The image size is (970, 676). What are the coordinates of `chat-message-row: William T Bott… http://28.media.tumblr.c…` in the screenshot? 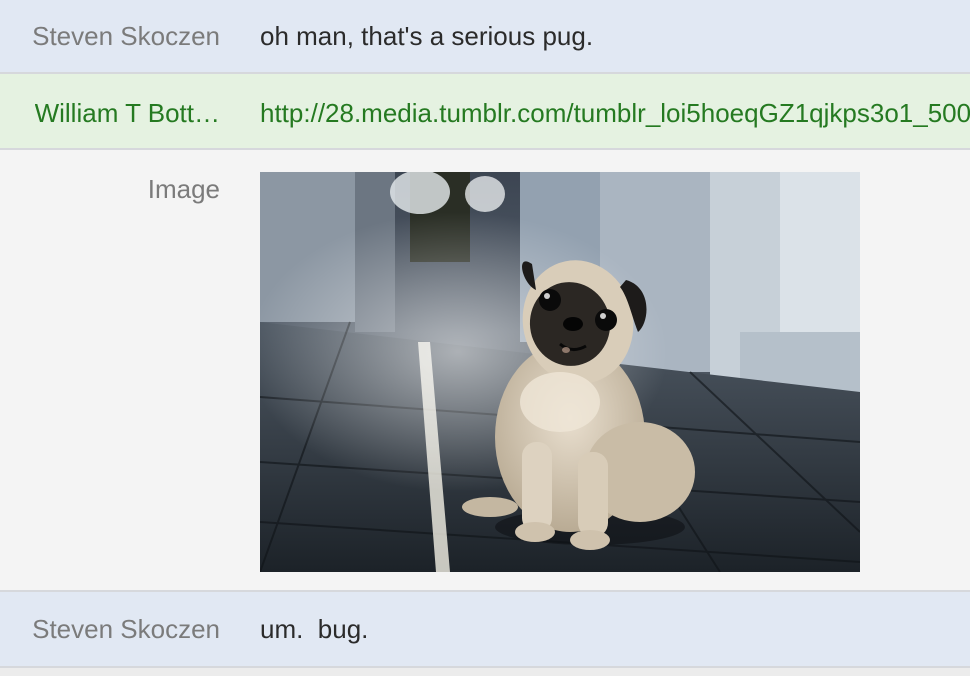 It's located at (485, 112).